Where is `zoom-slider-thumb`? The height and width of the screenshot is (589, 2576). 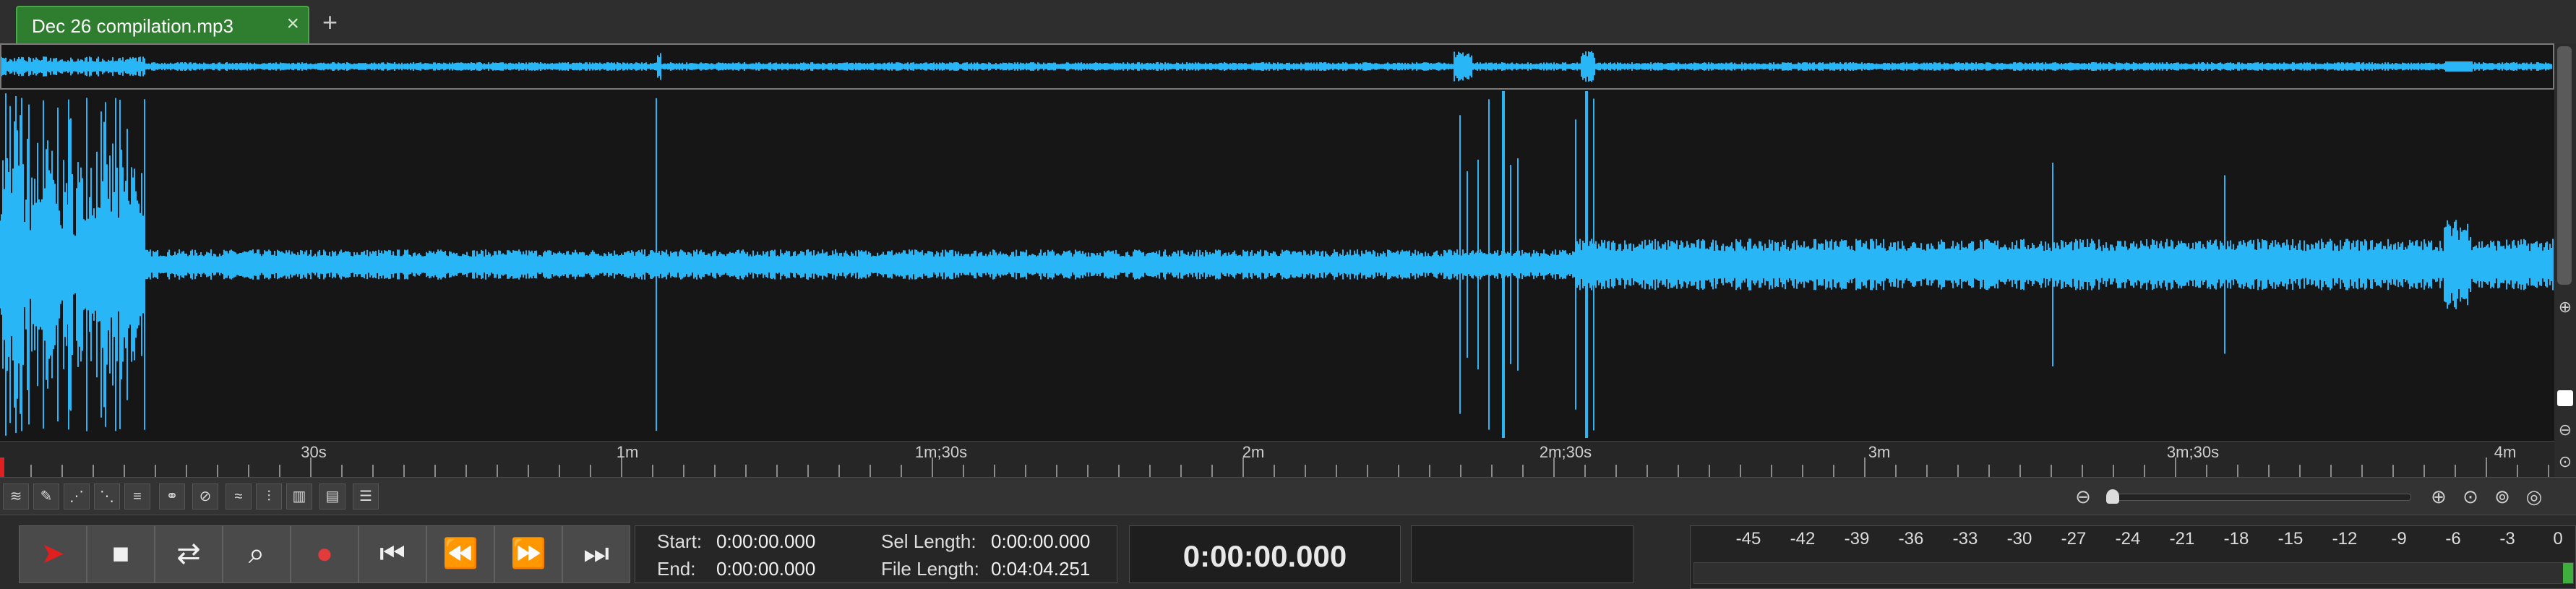
zoom-slider-thumb is located at coordinates (2113, 497).